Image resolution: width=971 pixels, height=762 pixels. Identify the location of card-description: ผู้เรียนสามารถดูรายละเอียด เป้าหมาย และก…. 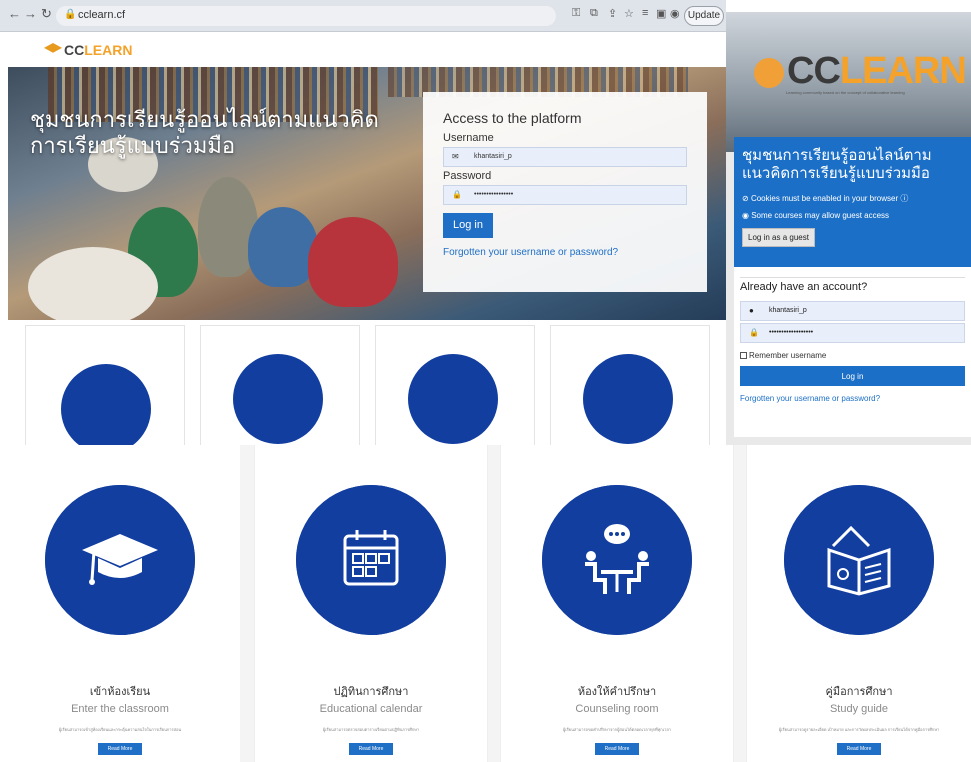
(859, 729).